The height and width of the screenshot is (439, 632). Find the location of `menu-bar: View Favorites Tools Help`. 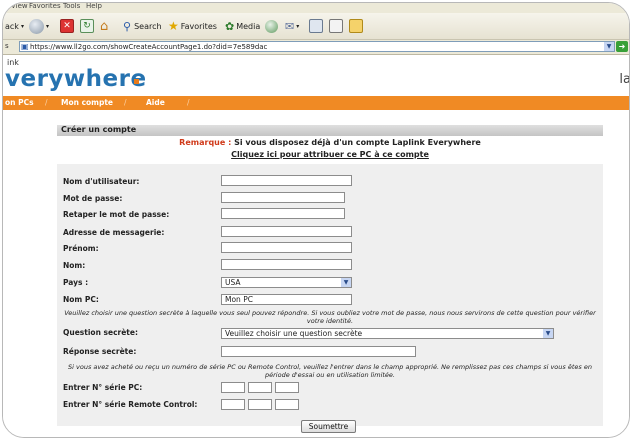

menu-bar: View Favorites Tools Help is located at coordinates (316, 8).